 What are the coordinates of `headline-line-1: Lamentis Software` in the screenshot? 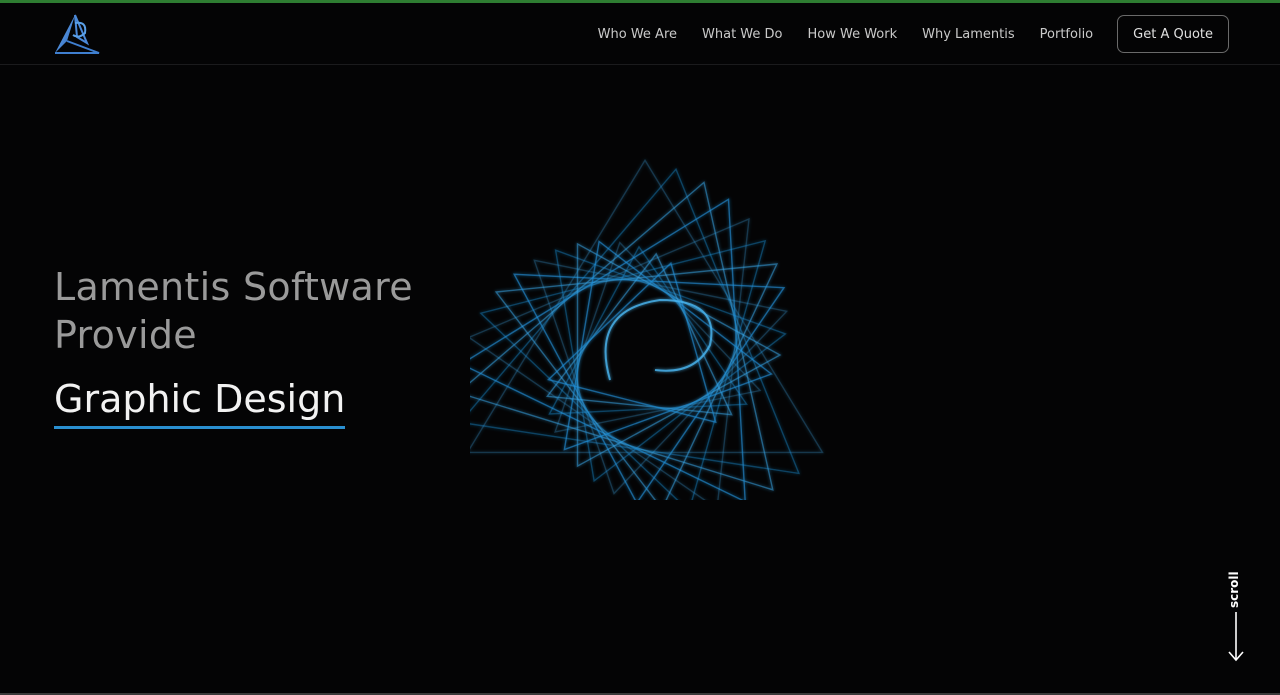 It's located at (233, 287).